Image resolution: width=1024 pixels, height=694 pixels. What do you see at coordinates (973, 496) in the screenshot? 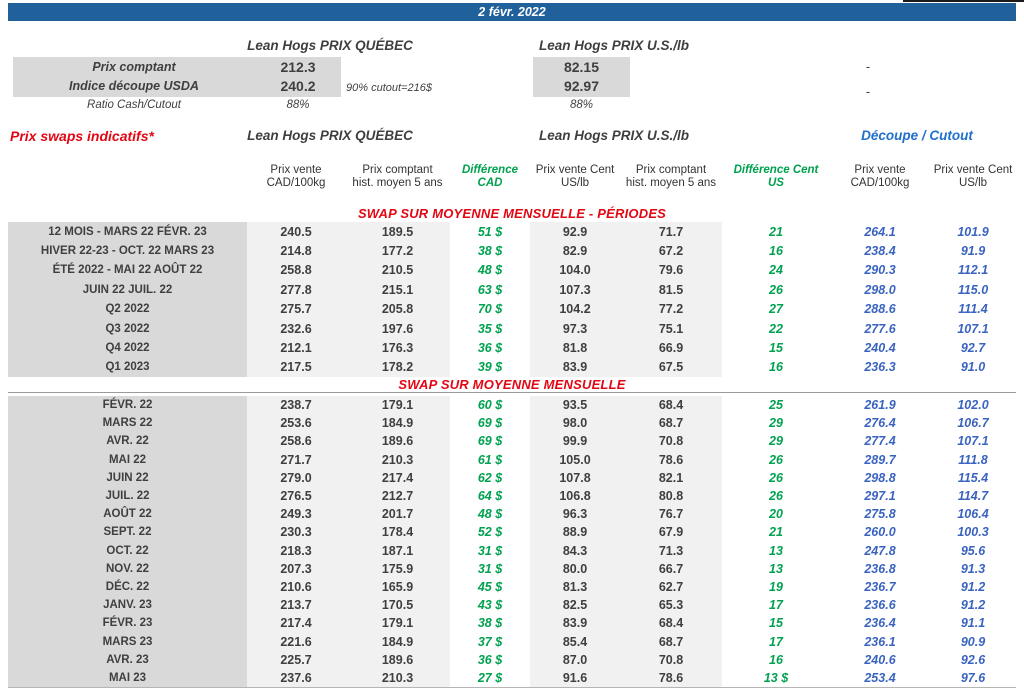
I see `table-cell: 114.7` at bounding box center [973, 496].